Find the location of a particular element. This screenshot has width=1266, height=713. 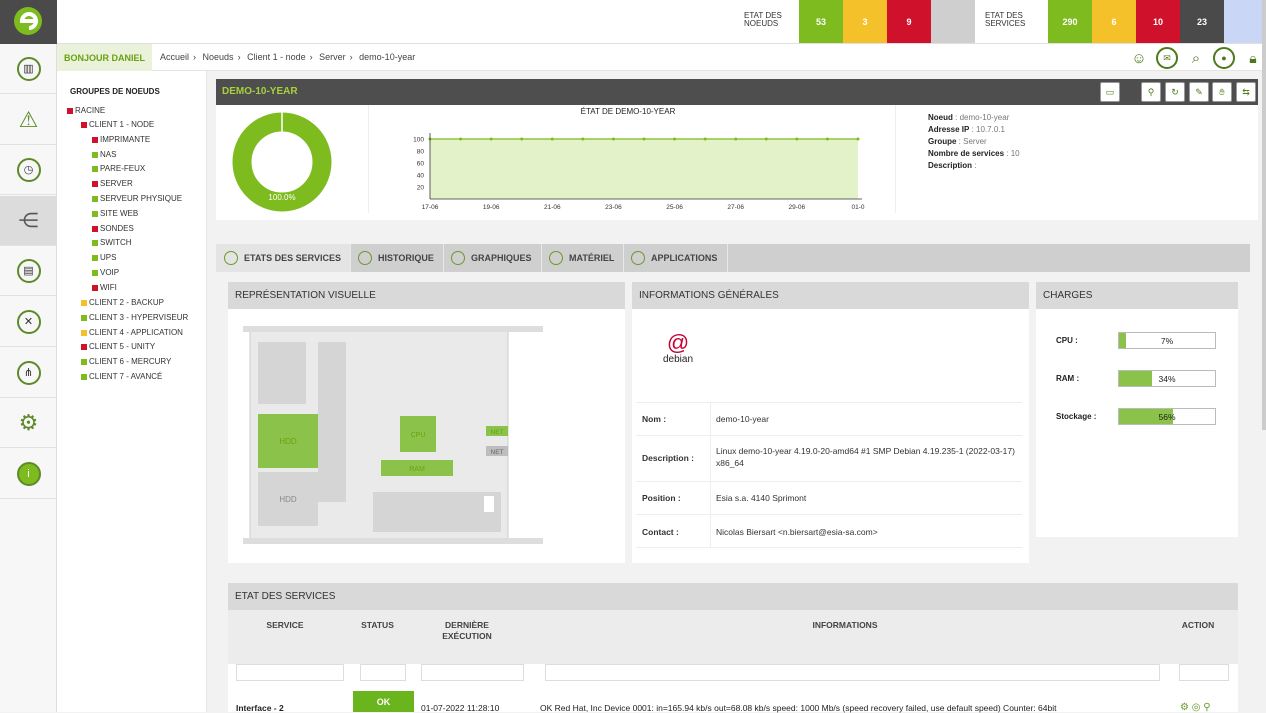

breadcrumb-client: Client 1 - node is located at coordinates (276, 57).